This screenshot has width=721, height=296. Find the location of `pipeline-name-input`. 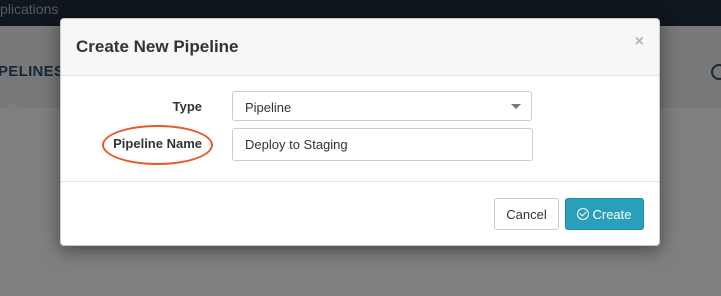

pipeline-name-input is located at coordinates (382, 144).